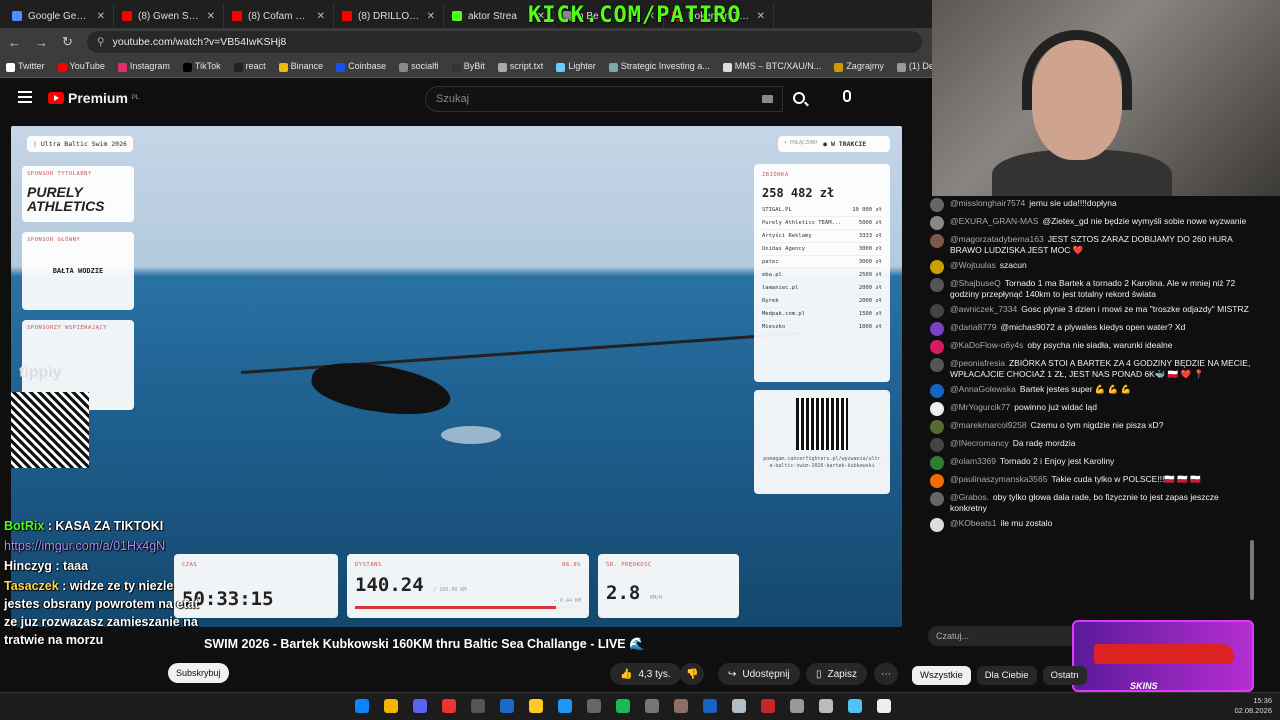  I want to click on chat-author: @AnnaGolewska, so click(983, 389).